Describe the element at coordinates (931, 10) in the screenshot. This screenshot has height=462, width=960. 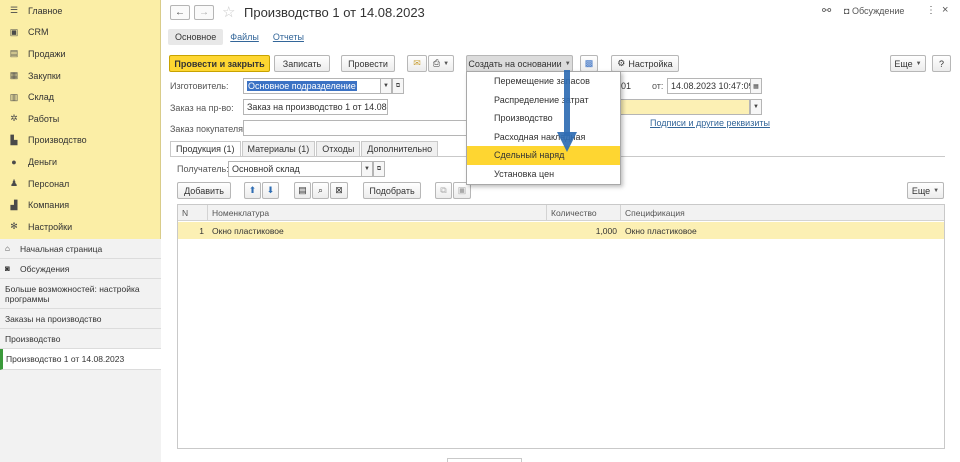
I see `more-vertical-icon: ⋮` at that location.